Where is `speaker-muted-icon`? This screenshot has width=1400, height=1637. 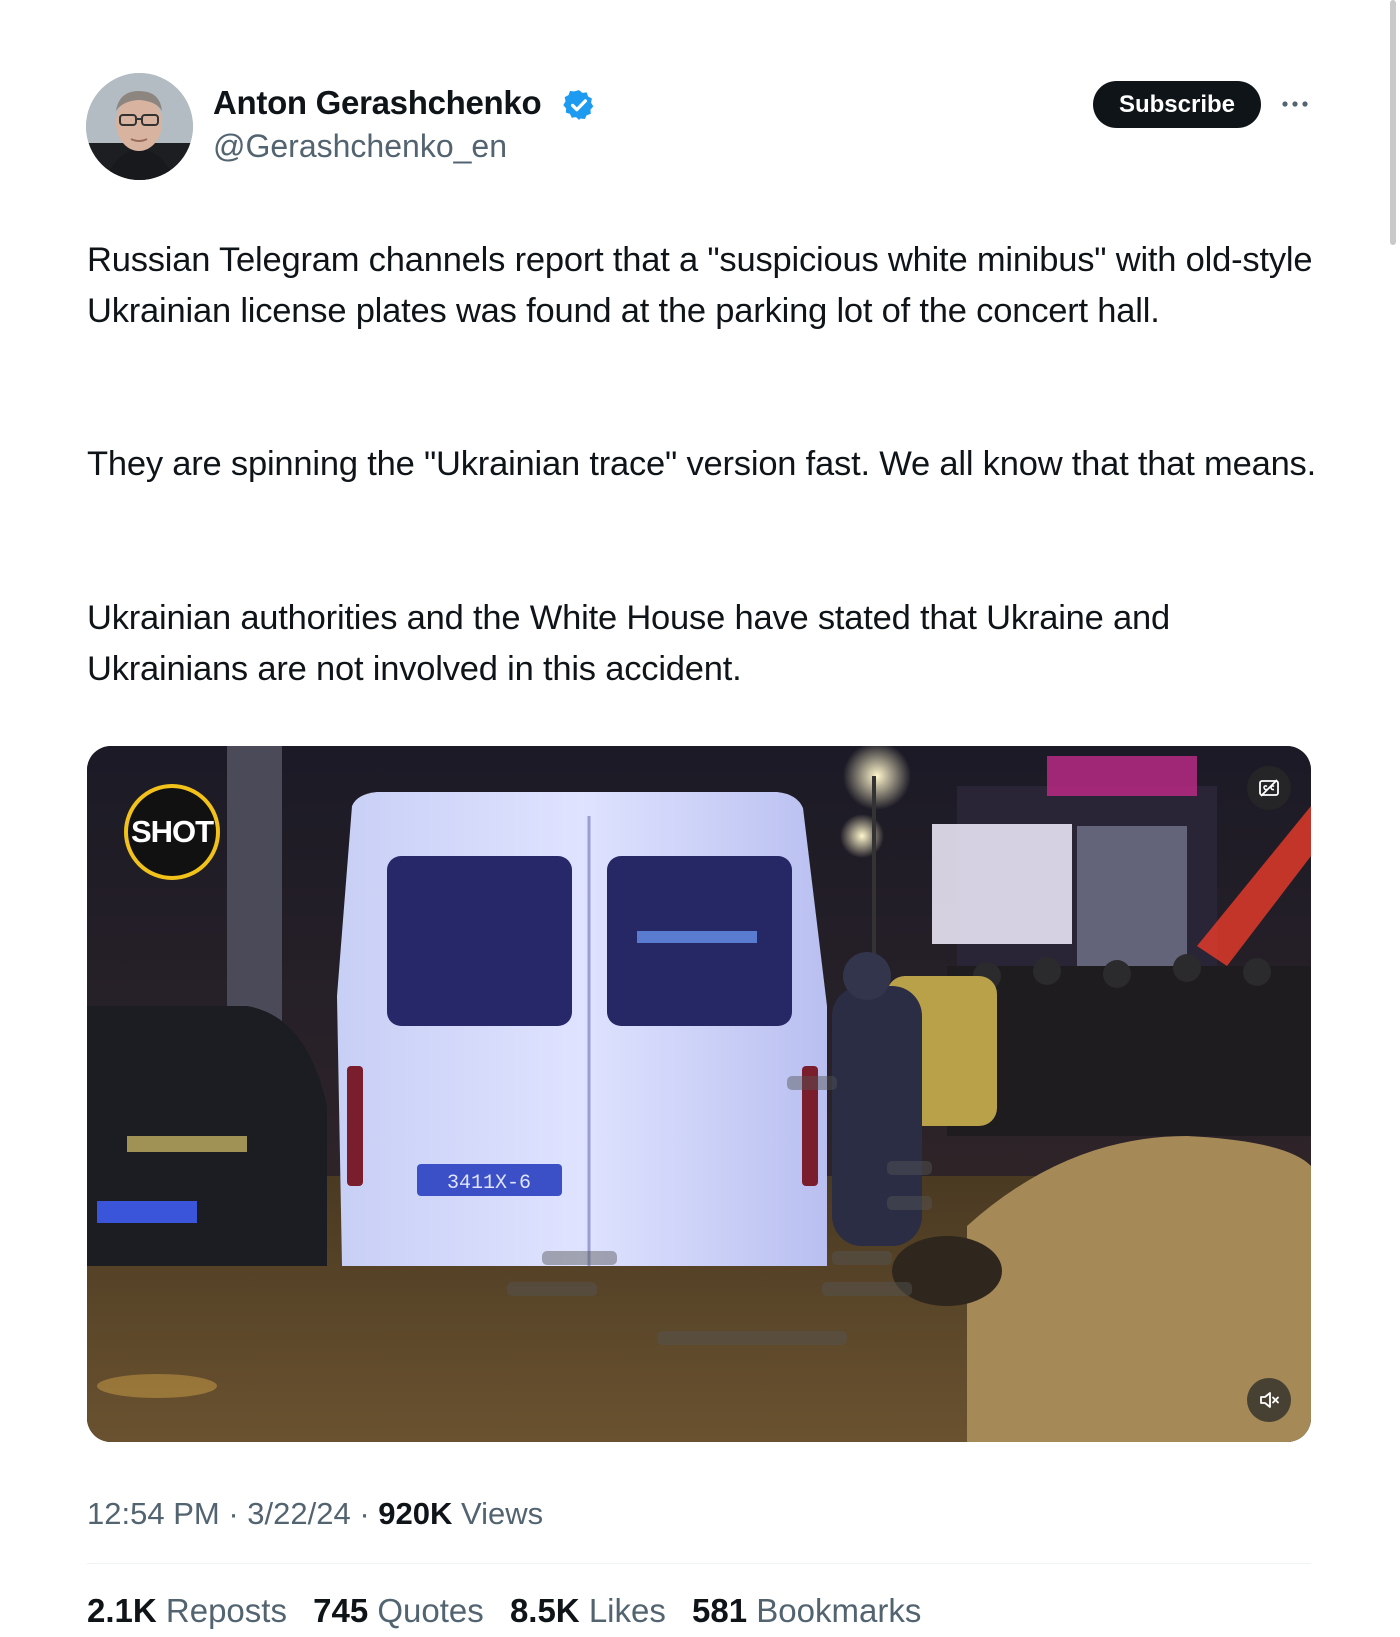 speaker-muted-icon is located at coordinates (1269, 1400).